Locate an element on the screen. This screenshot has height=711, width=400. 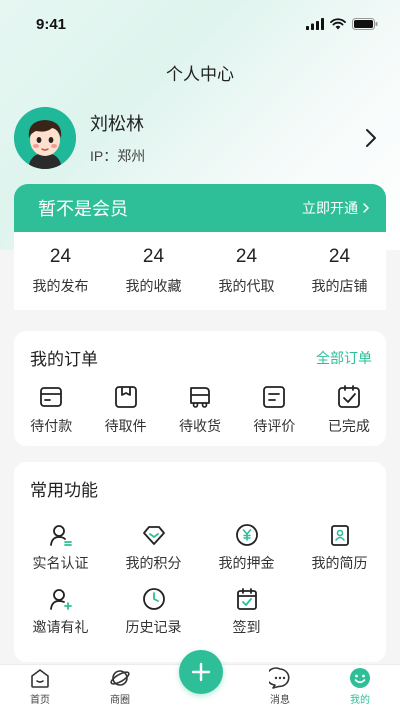
tab-label: 商圈 is located at coordinates (120, 700).